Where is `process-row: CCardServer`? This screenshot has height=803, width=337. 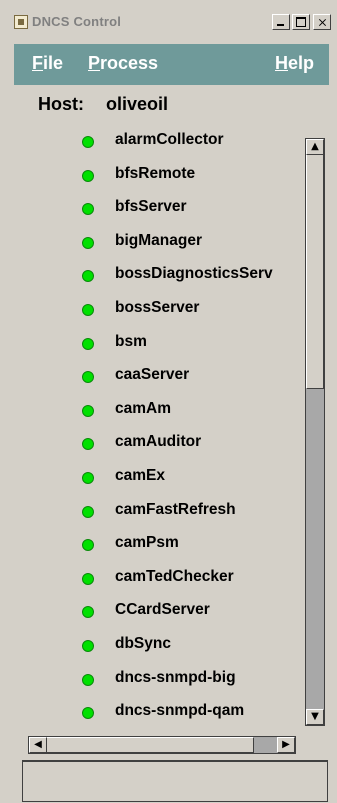 process-row: CCardServer is located at coordinates (185, 613).